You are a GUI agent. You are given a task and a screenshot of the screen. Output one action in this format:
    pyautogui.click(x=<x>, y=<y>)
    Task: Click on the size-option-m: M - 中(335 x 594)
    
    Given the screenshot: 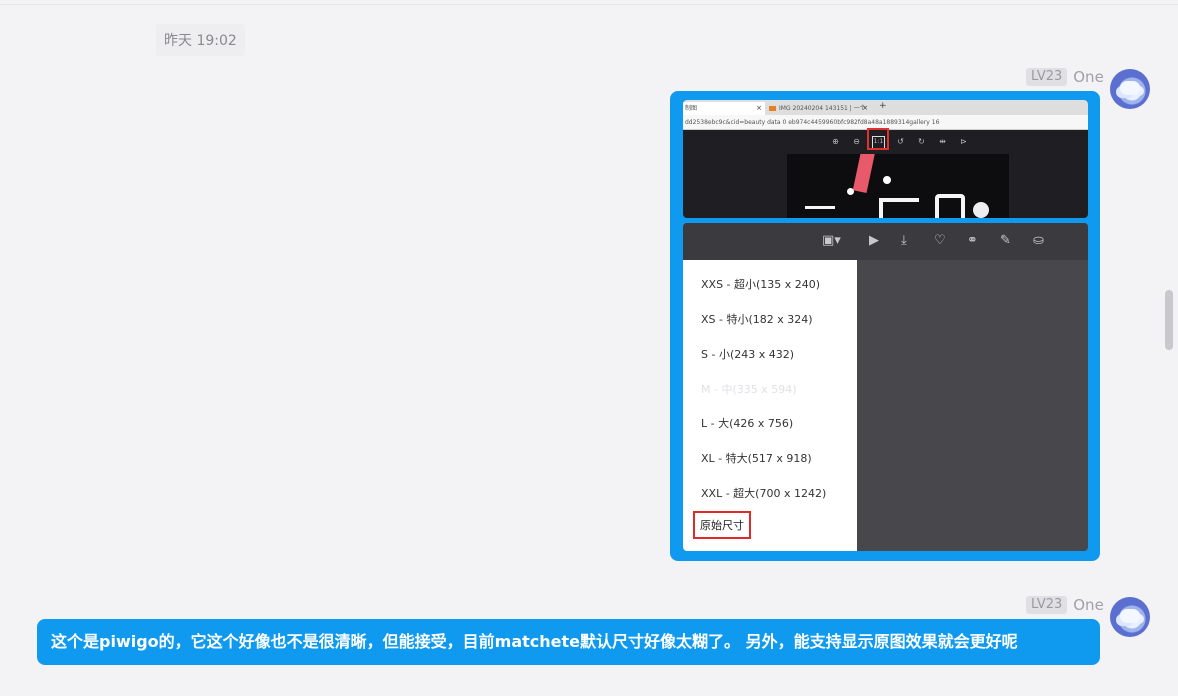 What is the action you would take?
    pyautogui.click(x=749, y=389)
    